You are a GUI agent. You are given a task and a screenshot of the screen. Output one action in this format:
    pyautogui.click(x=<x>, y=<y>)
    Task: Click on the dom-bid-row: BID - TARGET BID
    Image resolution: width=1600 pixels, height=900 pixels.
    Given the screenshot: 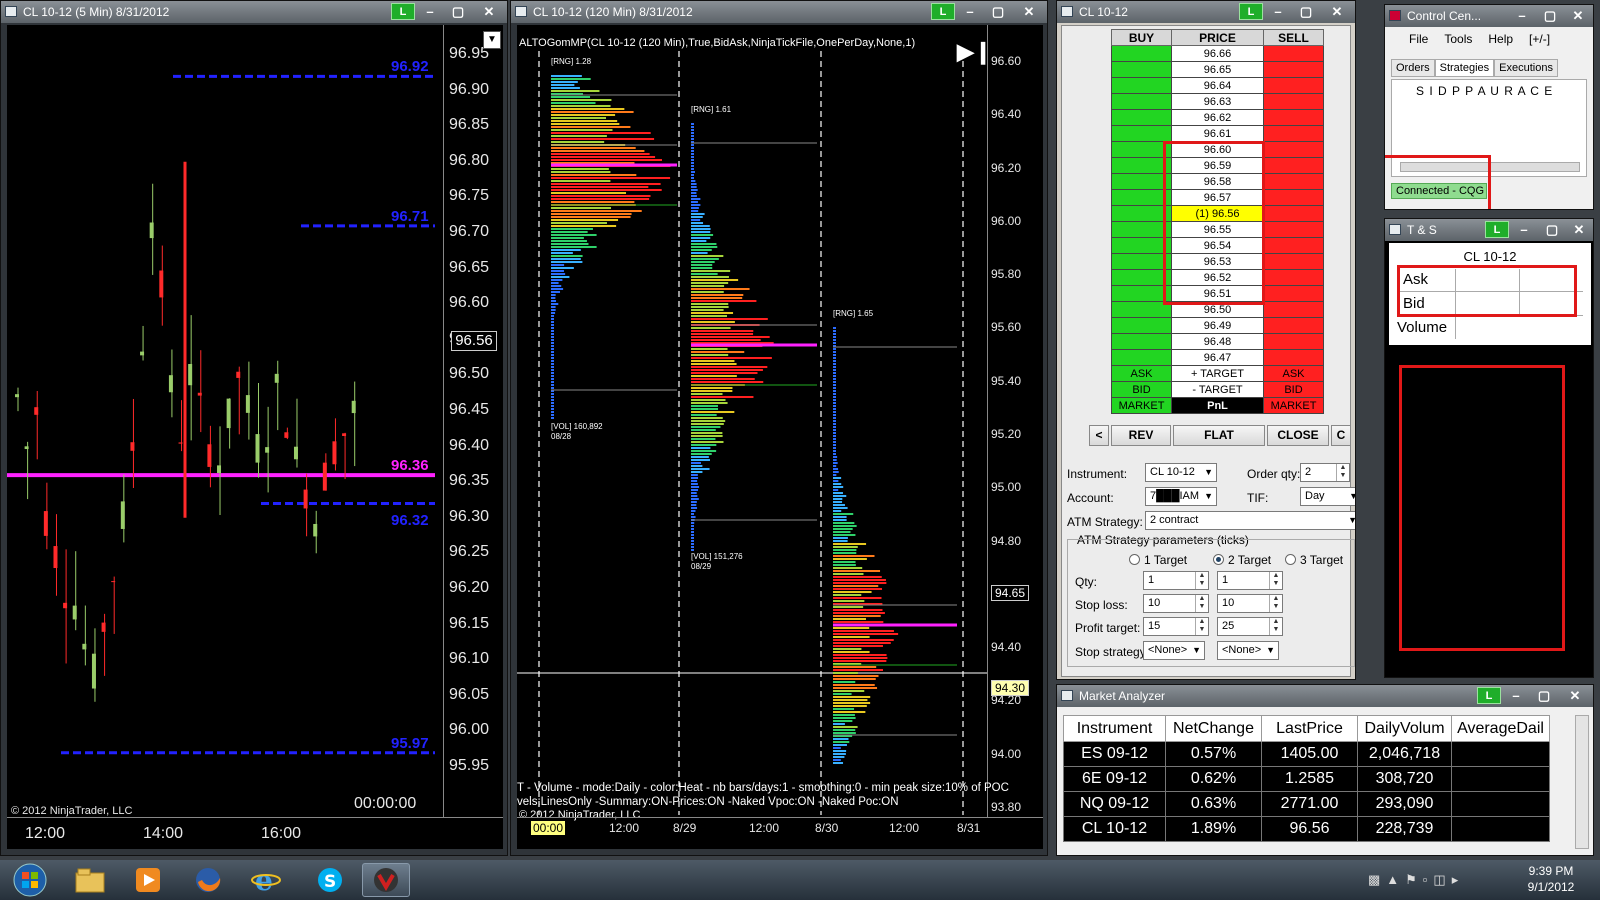 What is the action you would take?
    pyautogui.click(x=1217, y=389)
    